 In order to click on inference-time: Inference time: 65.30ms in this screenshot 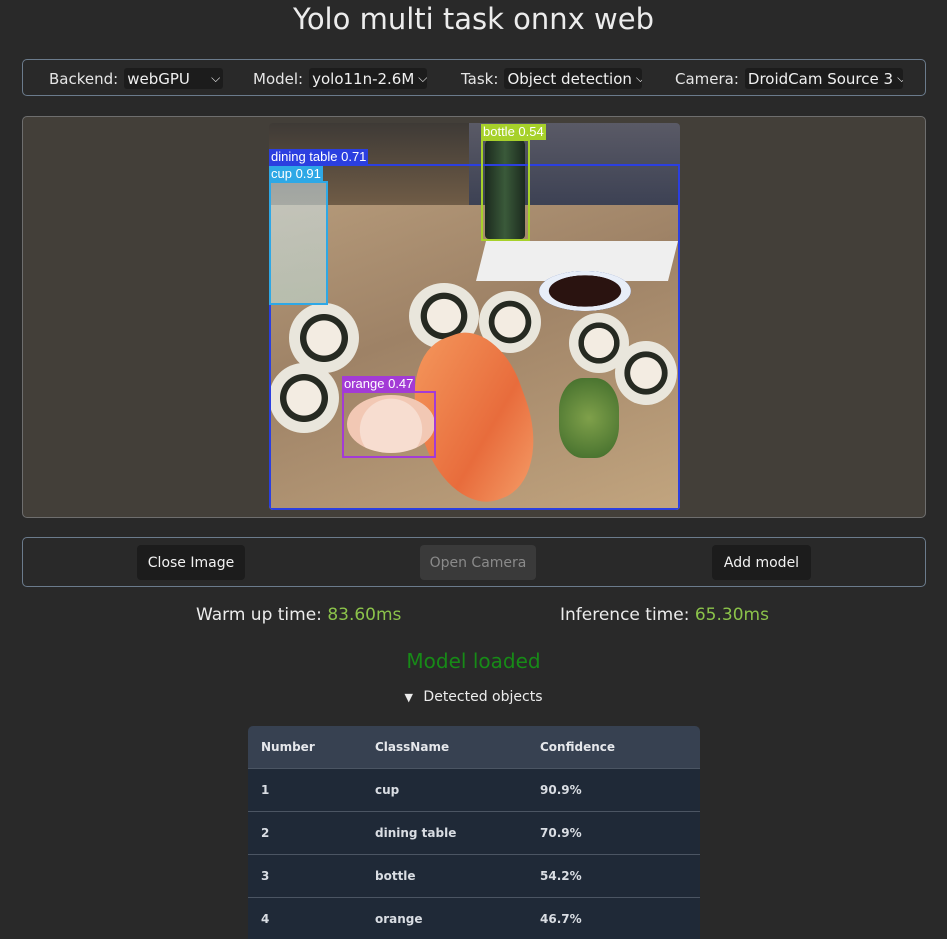, I will do `click(664, 615)`.